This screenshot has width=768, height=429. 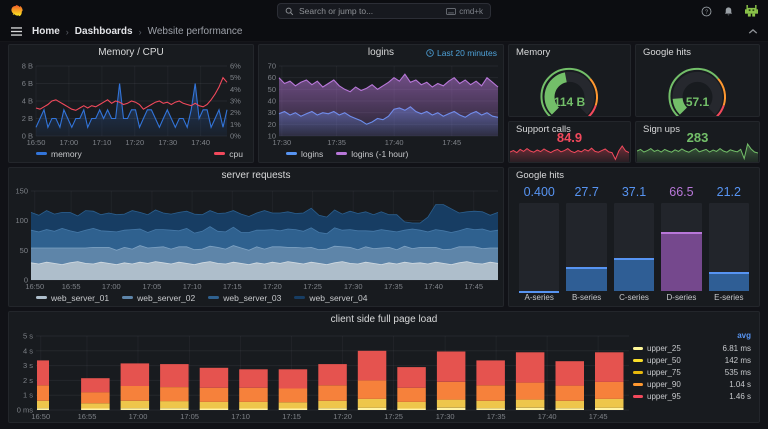 I want to click on chevron-up-icon, so click(x=753, y=31).